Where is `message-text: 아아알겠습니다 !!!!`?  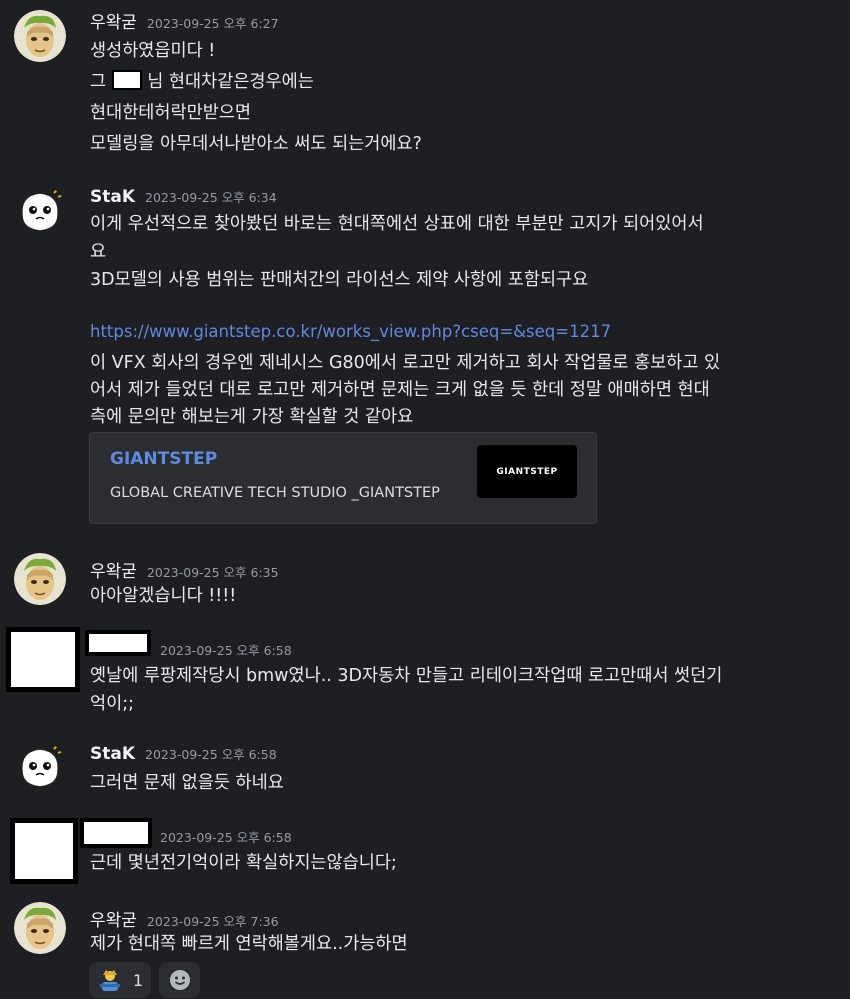 message-text: 아아알겠습니다 !!!! is located at coordinates (163, 596).